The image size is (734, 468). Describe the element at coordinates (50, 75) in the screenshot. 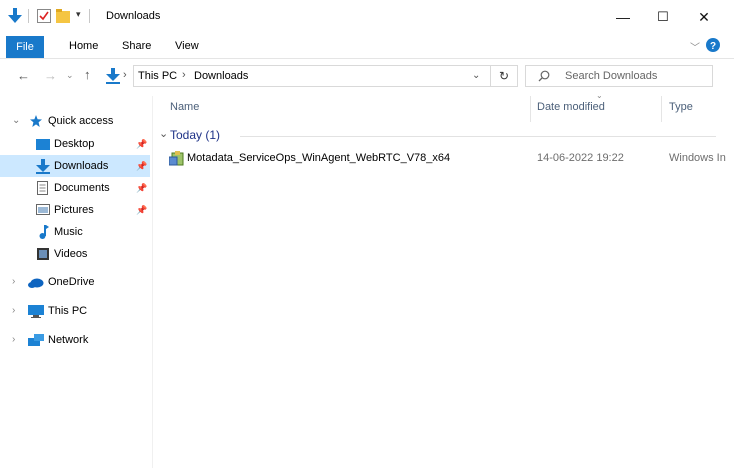

I see `forward-arrow-icon: →` at that location.